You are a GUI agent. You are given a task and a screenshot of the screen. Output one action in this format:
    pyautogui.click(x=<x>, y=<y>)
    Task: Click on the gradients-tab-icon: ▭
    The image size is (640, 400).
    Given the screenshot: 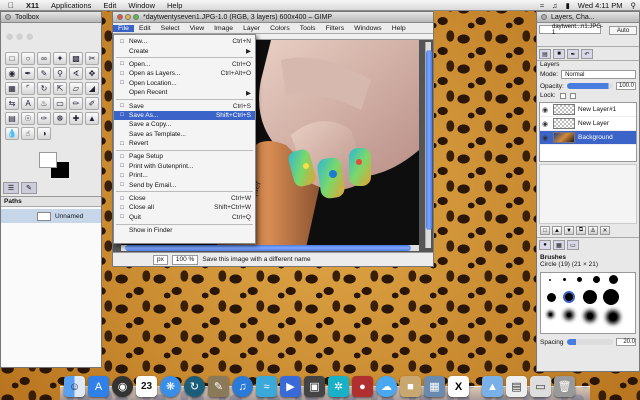 What is the action you would take?
    pyautogui.click(x=573, y=245)
    